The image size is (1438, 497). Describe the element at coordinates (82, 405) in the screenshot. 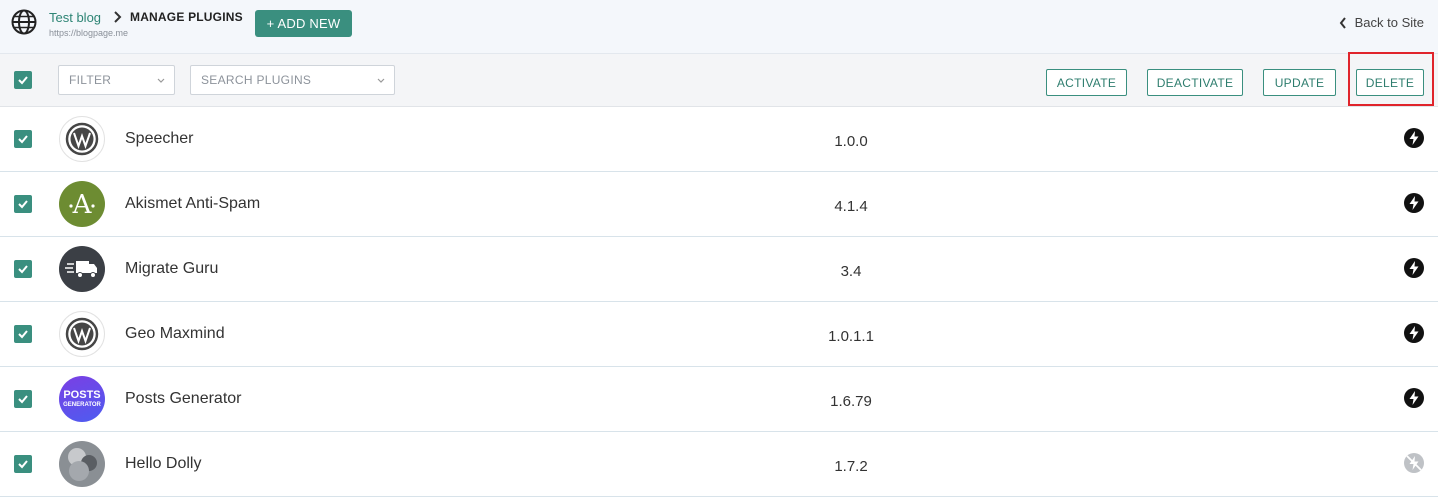

I see `posts-generator-logo-subtext: GENERATOR` at that location.